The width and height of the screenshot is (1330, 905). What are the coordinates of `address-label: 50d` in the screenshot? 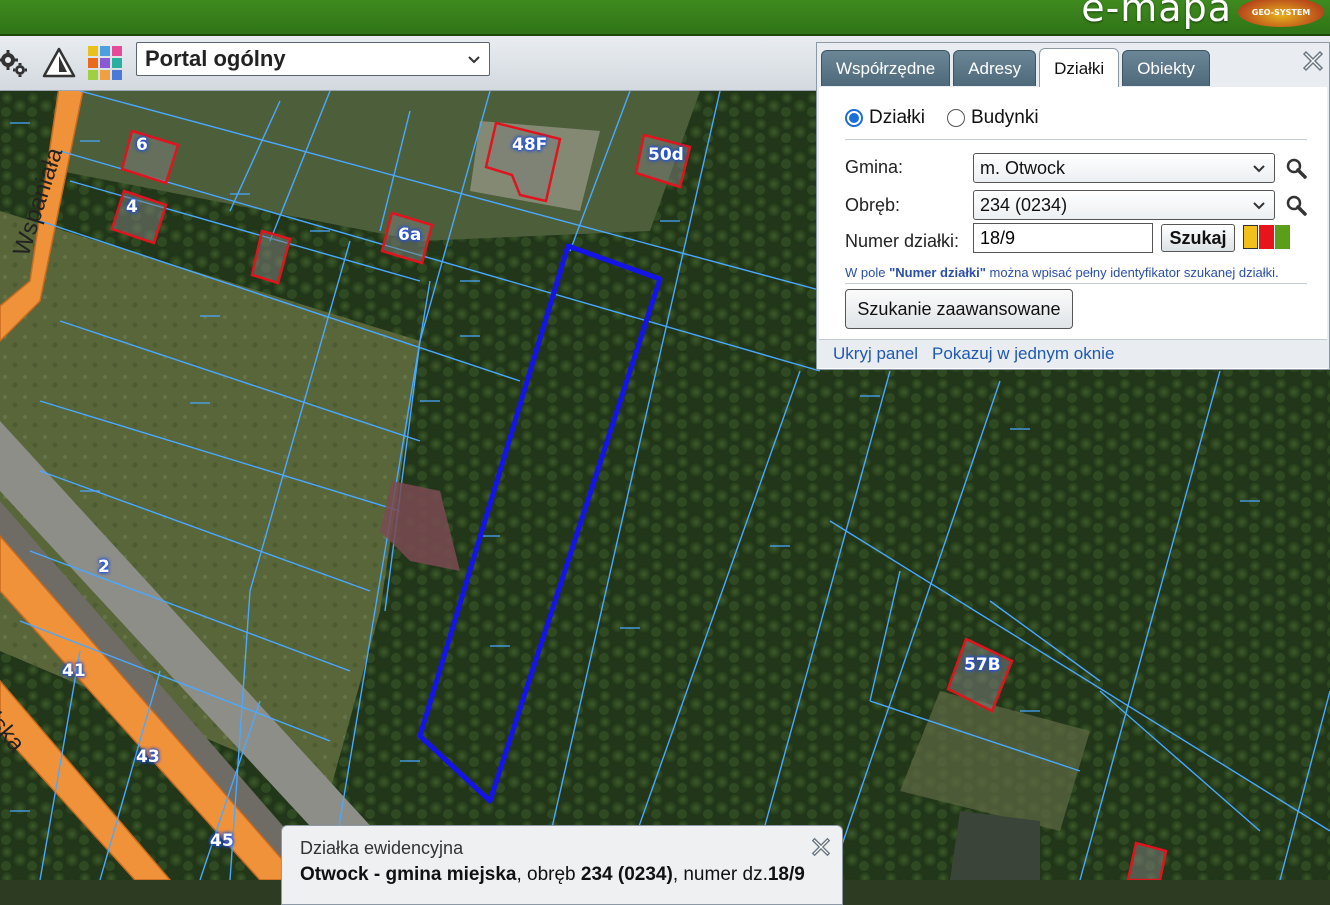 It's located at (666, 155).